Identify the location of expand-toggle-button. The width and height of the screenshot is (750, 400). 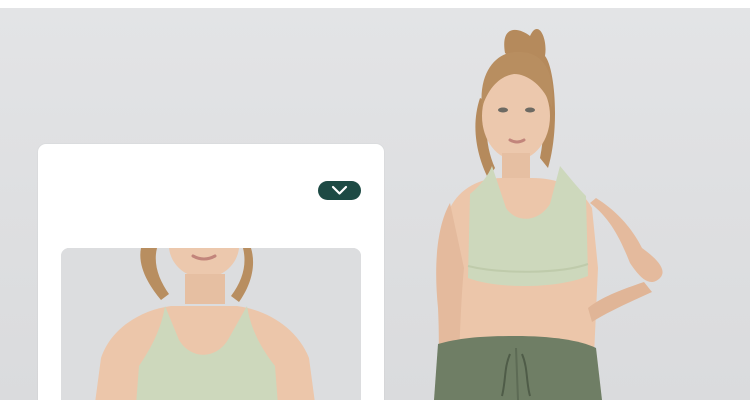
(339, 190).